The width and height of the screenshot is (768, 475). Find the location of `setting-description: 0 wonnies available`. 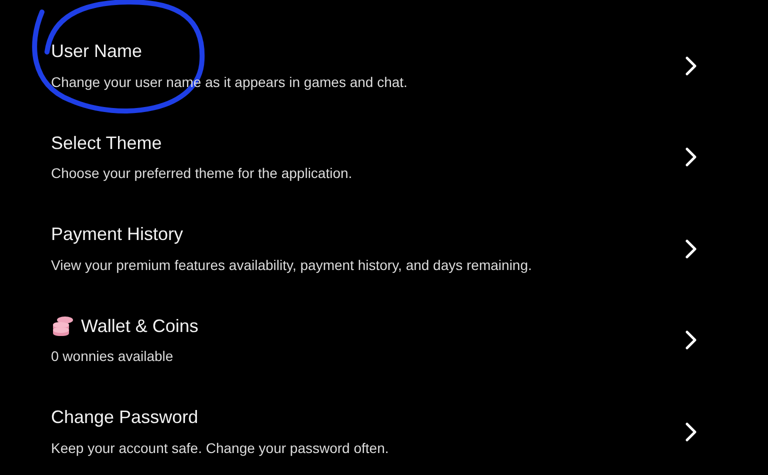

setting-description: 0 wonnies available is located at coordinates (112, 356).